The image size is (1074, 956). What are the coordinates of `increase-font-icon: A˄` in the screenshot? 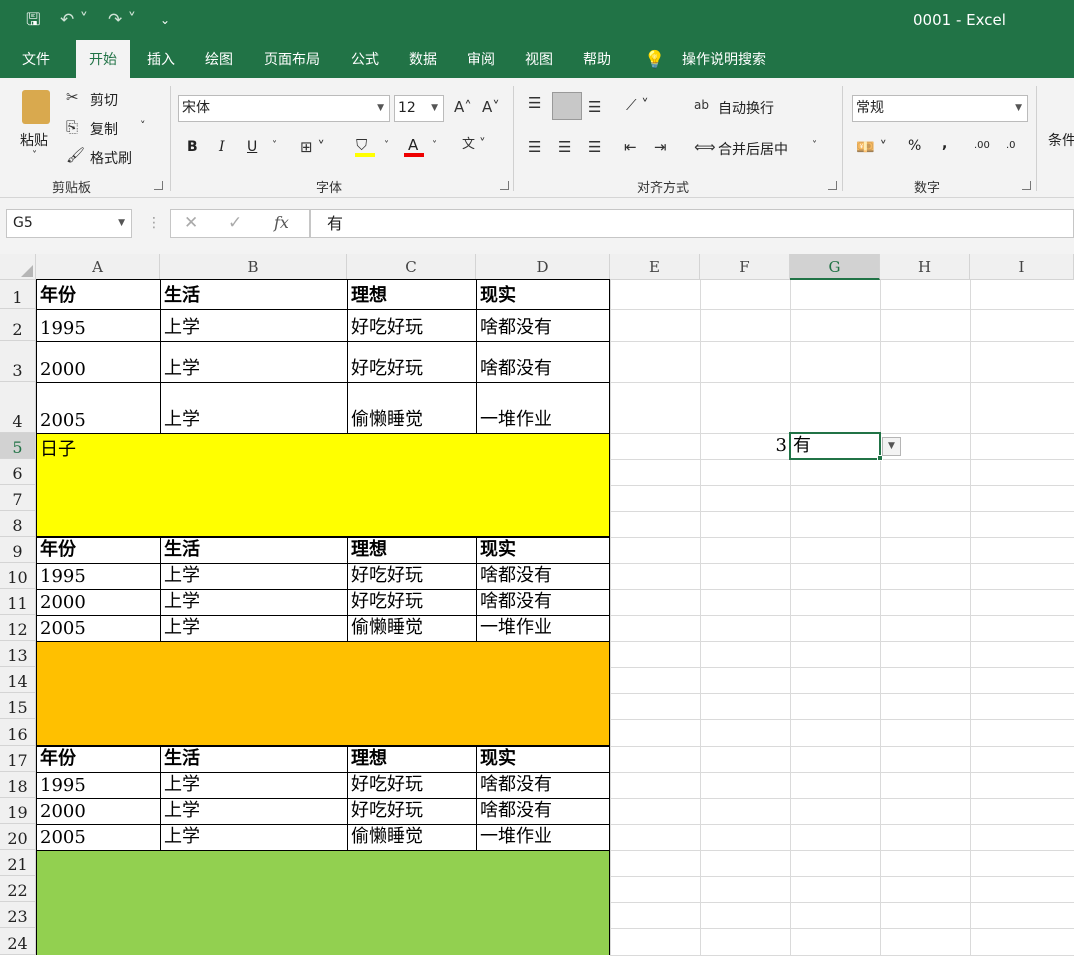 It's located at (463, 107).